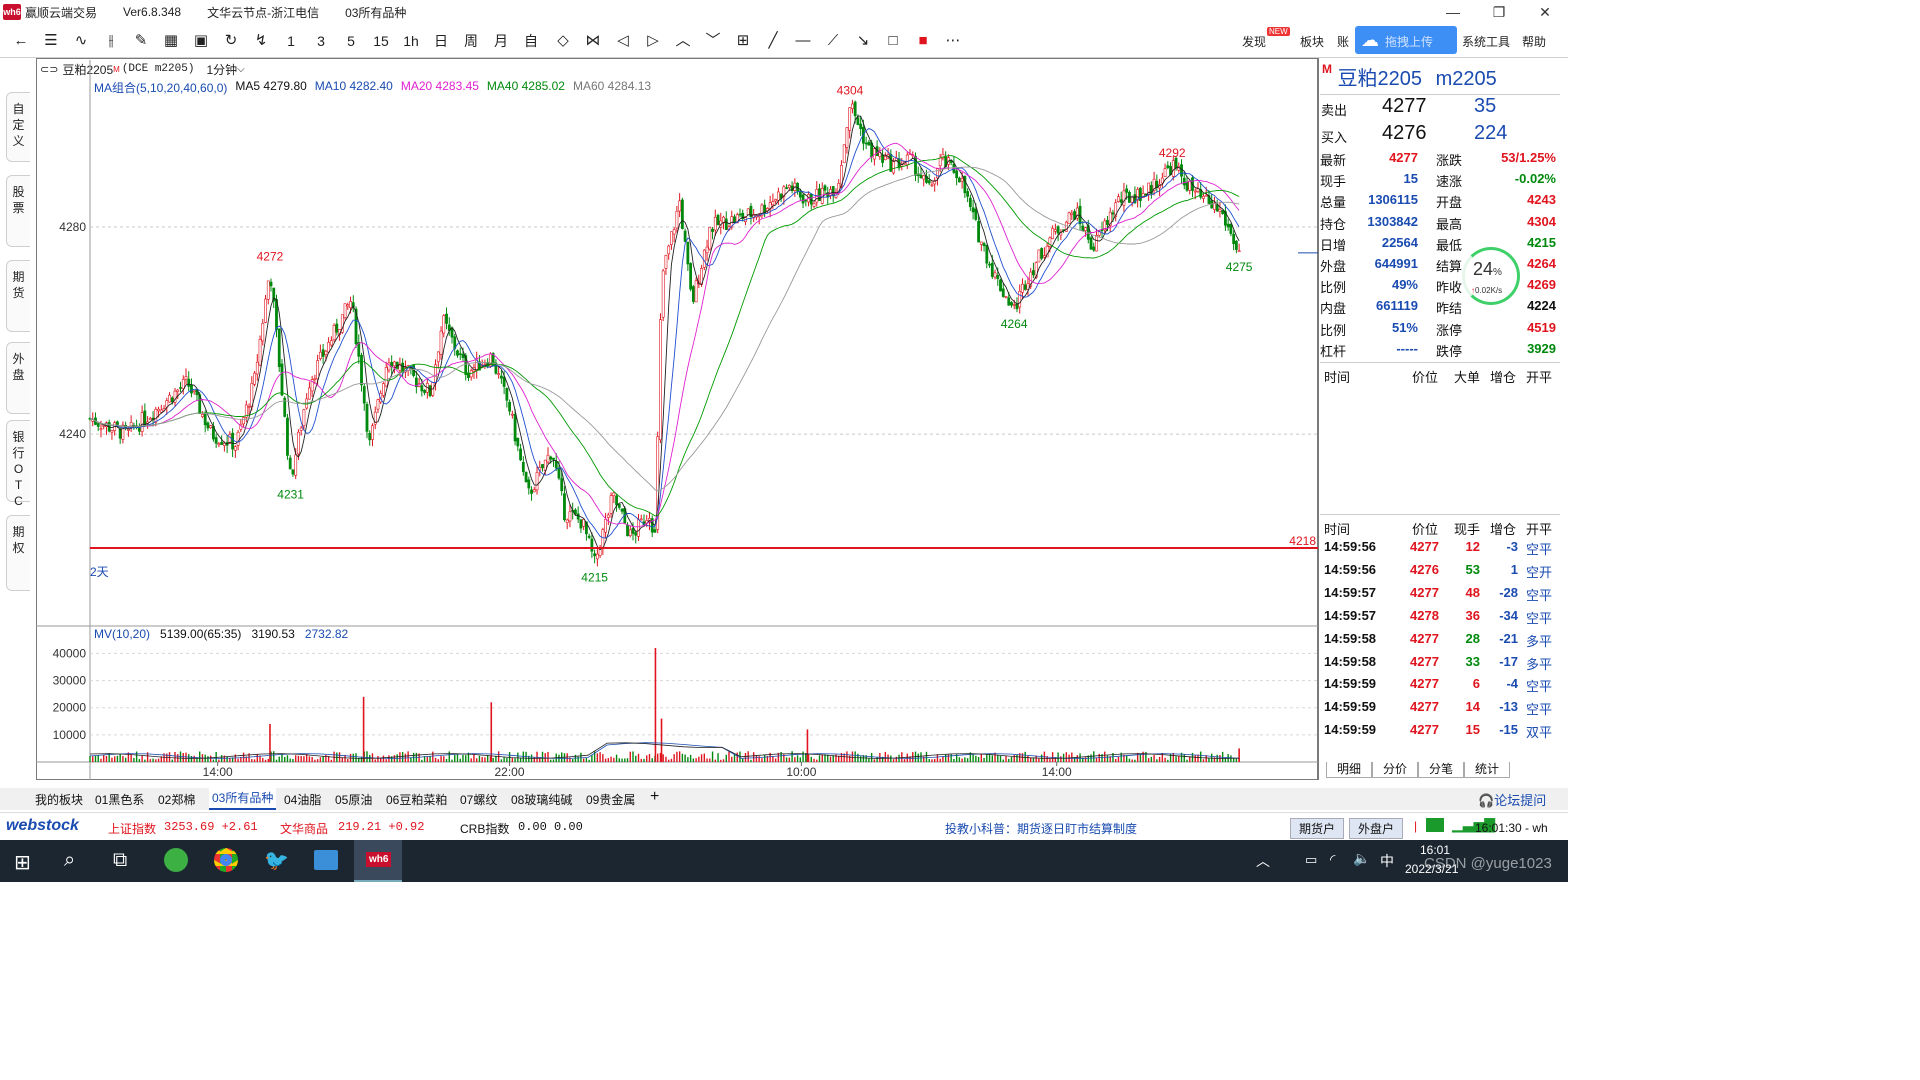 The height and width of the screenshot is (1080, 1920). I want to click on period-6-button: 周, so click(471, 41).